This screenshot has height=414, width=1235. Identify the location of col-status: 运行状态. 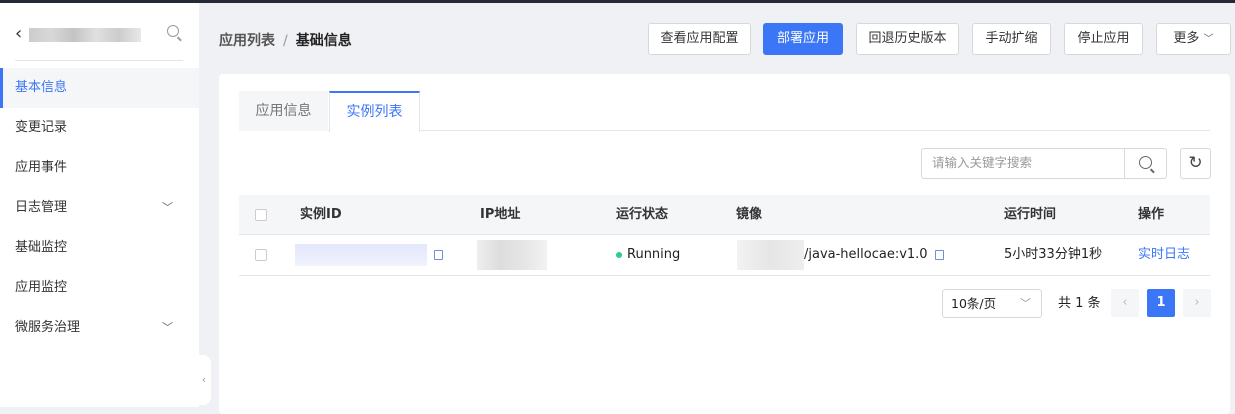
(642, 214).